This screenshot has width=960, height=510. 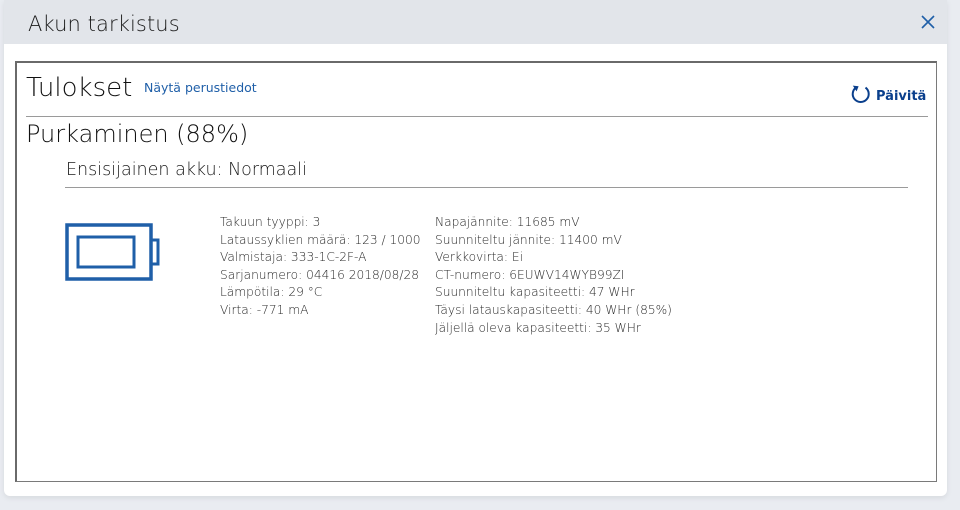 What do you see at coordinates (530, 274) in the screenshot?
I see `ct-number: CT-numero: 6EUWV14WYB99ZI` at bounding box center [530, 274].